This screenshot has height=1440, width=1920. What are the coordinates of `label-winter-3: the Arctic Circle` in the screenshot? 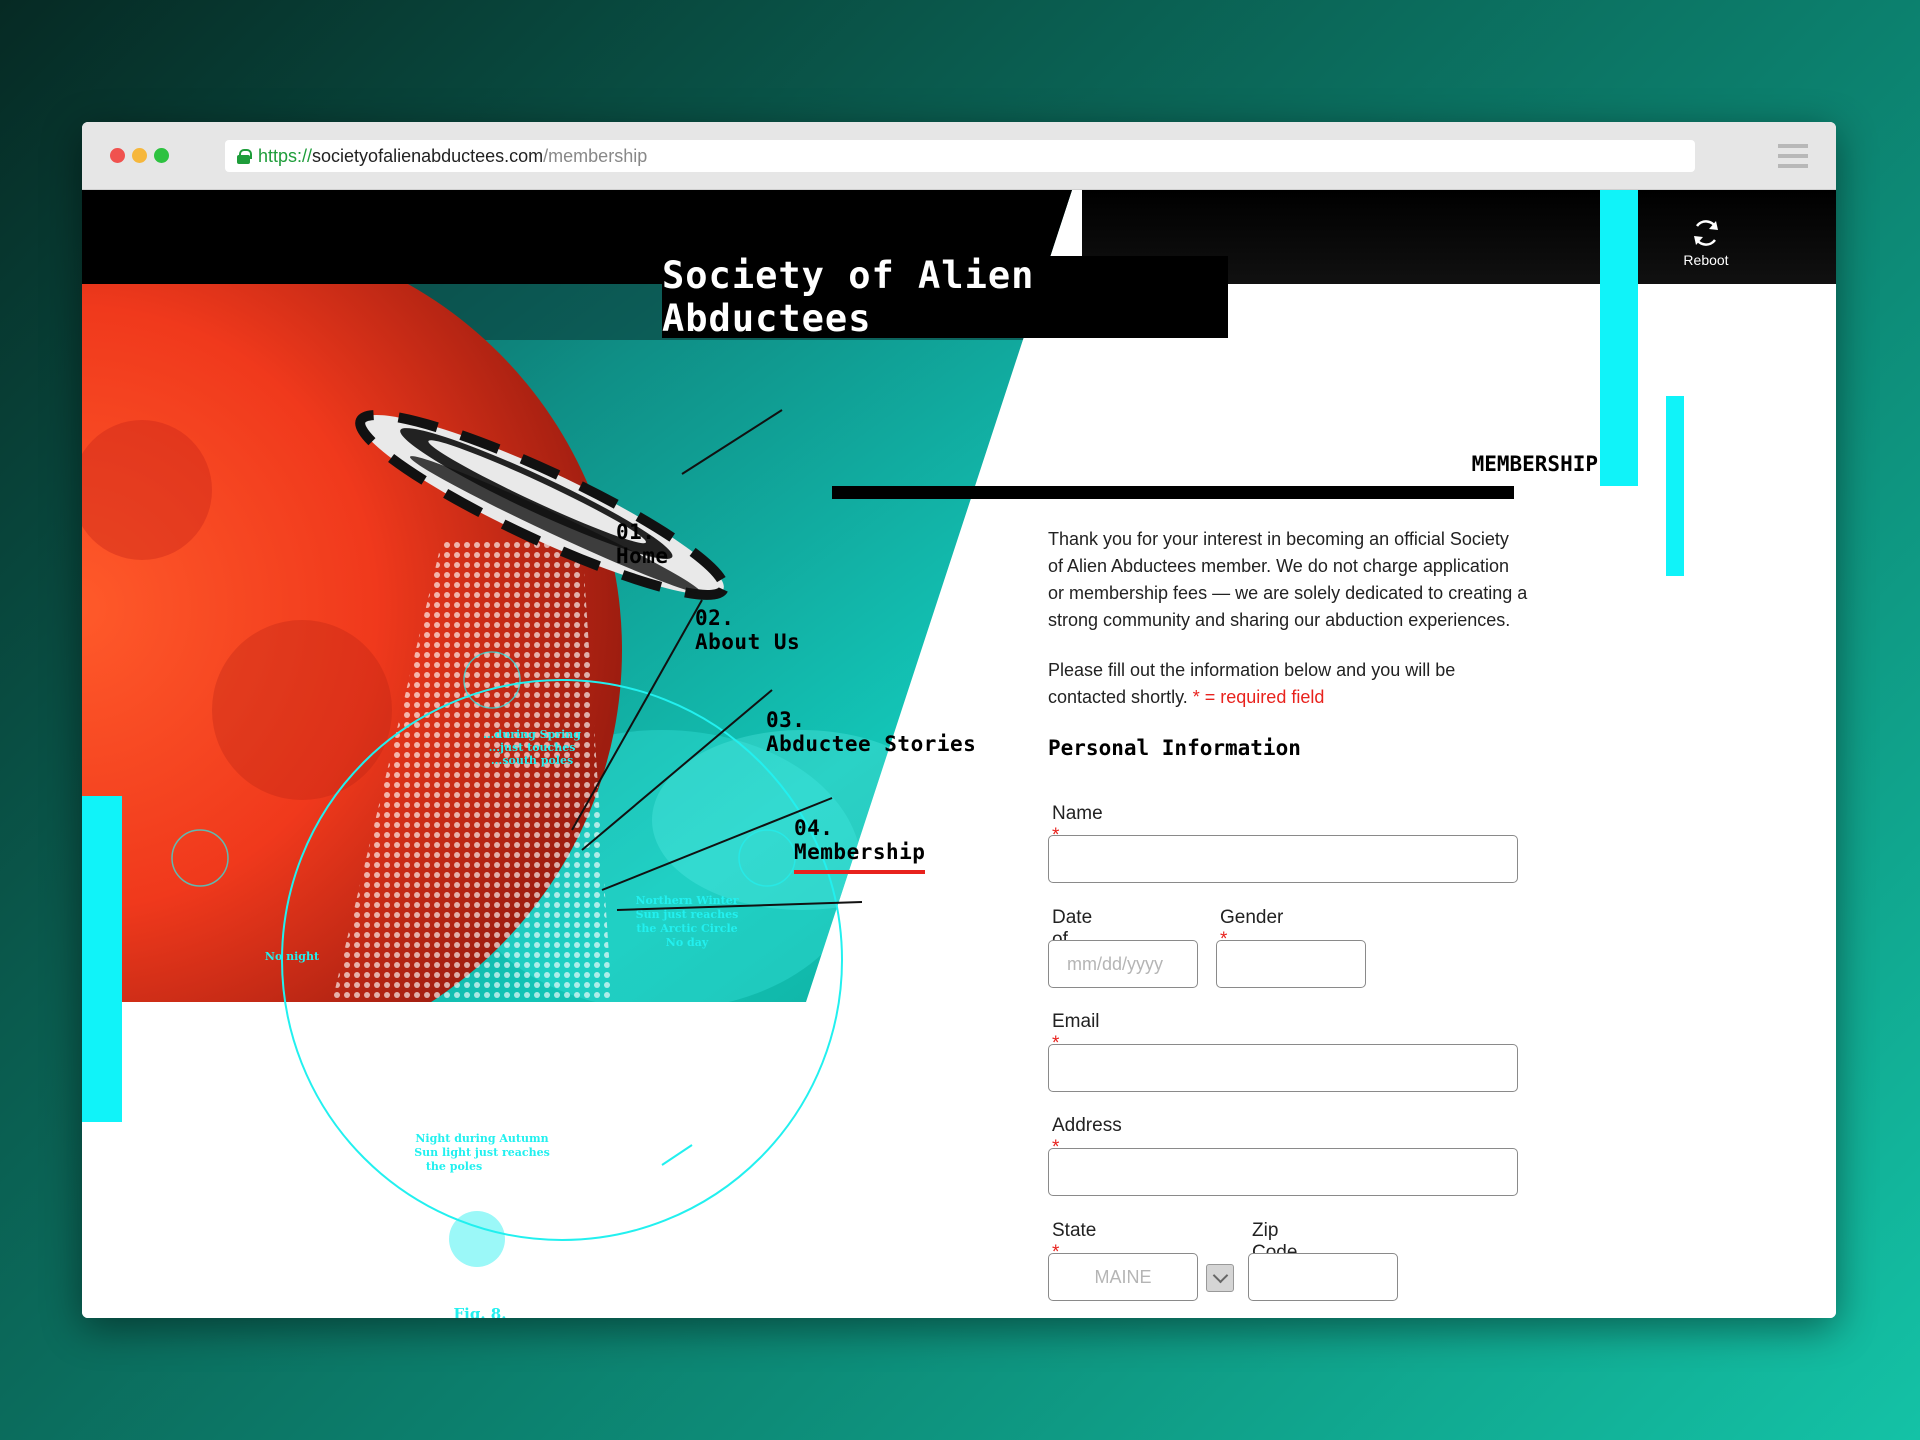 It's located at (686, 928).